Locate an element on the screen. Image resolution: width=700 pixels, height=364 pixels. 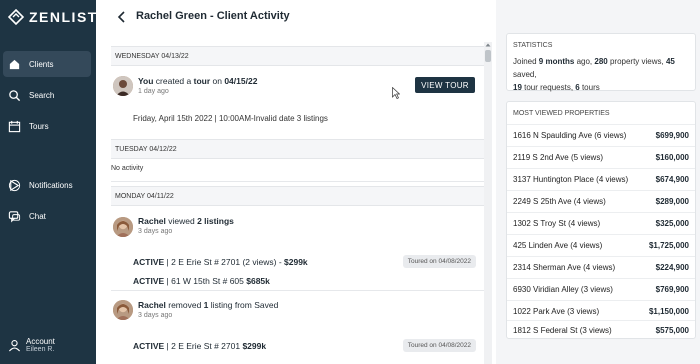
page-header: Rachel Green - Client Activity is located at coordinates (296, 17).